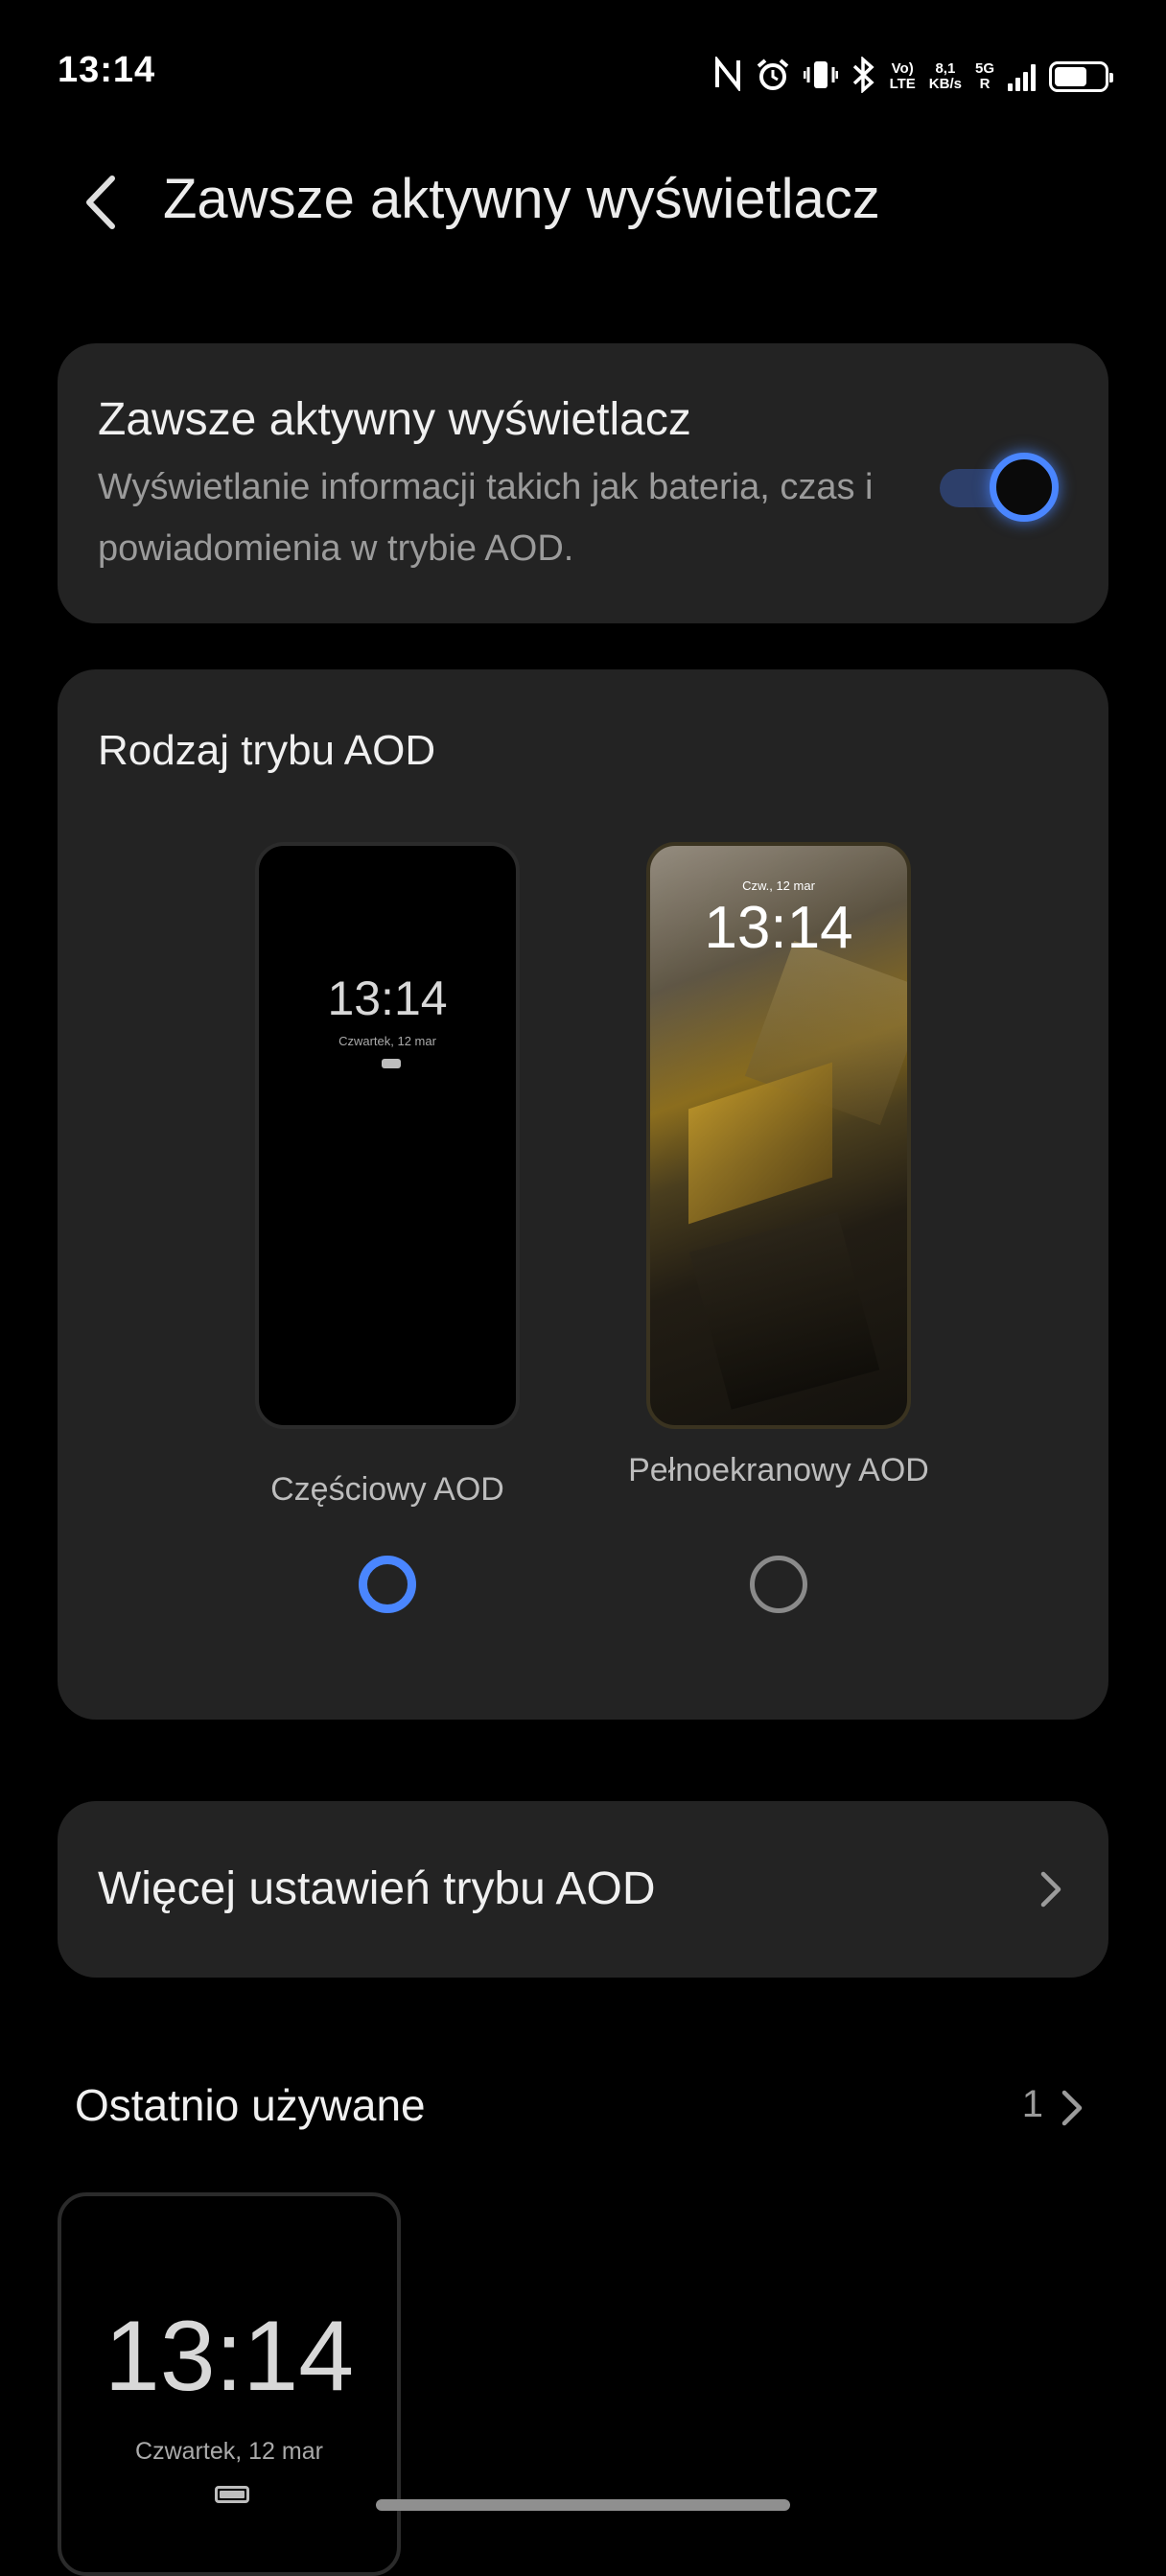  Describe the element at coordinates (230, 2356) in the screenshot. I see `recent-aod-time: 13:14` at that location.